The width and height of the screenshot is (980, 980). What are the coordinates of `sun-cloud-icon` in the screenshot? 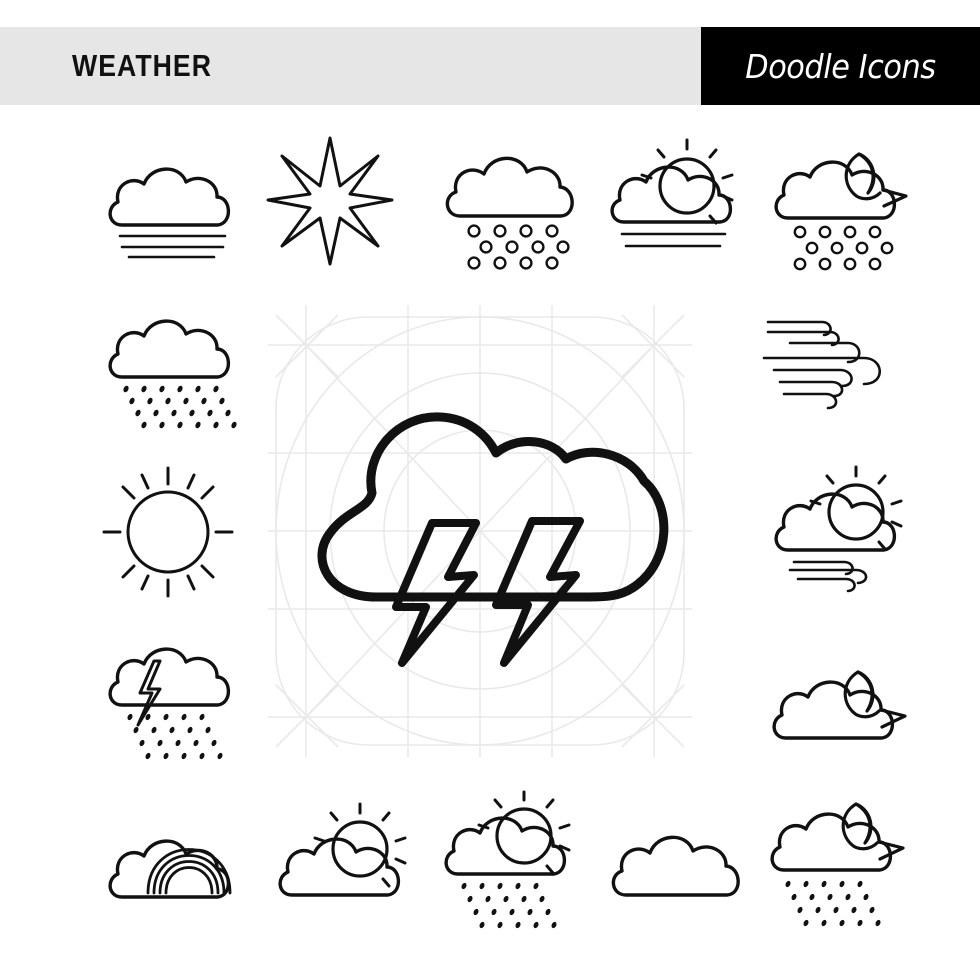 It's located at (342, 849).